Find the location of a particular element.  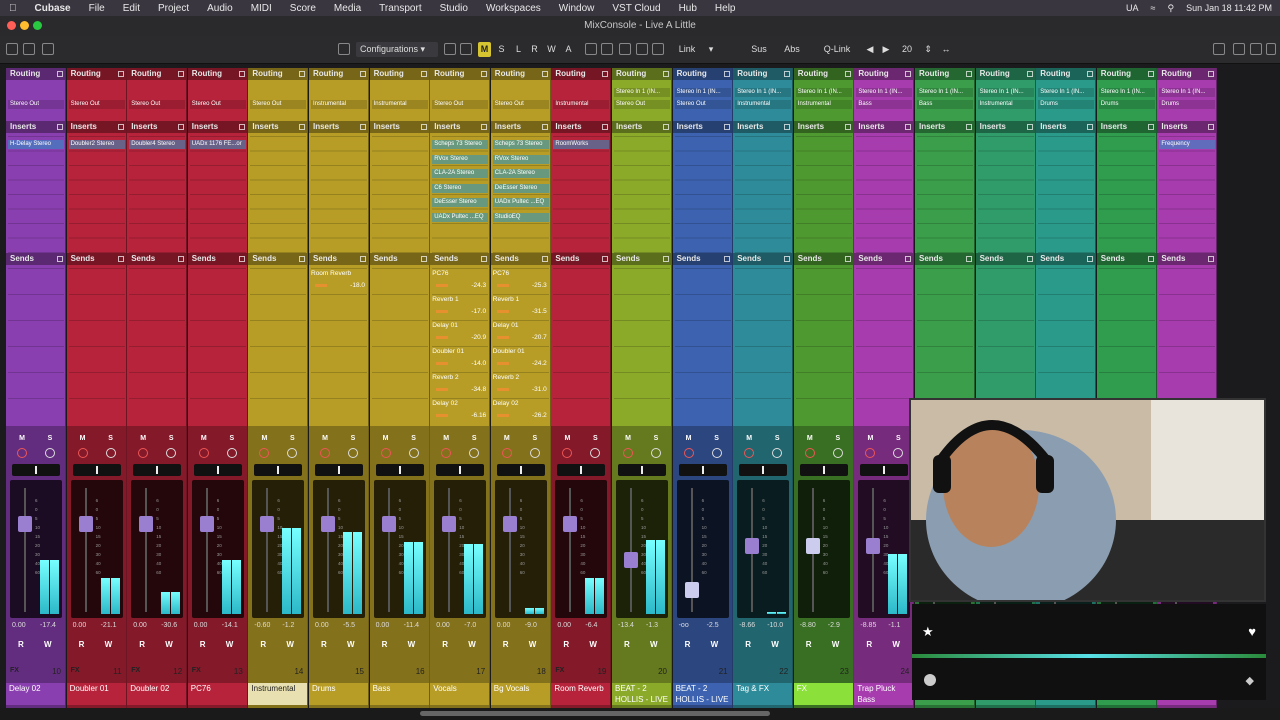

menu-audio: Audio is located at coordinates (220, 8).